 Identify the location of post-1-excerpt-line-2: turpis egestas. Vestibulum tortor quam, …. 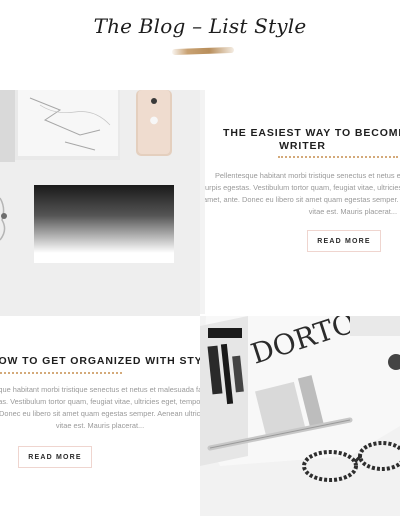
(302, 187).